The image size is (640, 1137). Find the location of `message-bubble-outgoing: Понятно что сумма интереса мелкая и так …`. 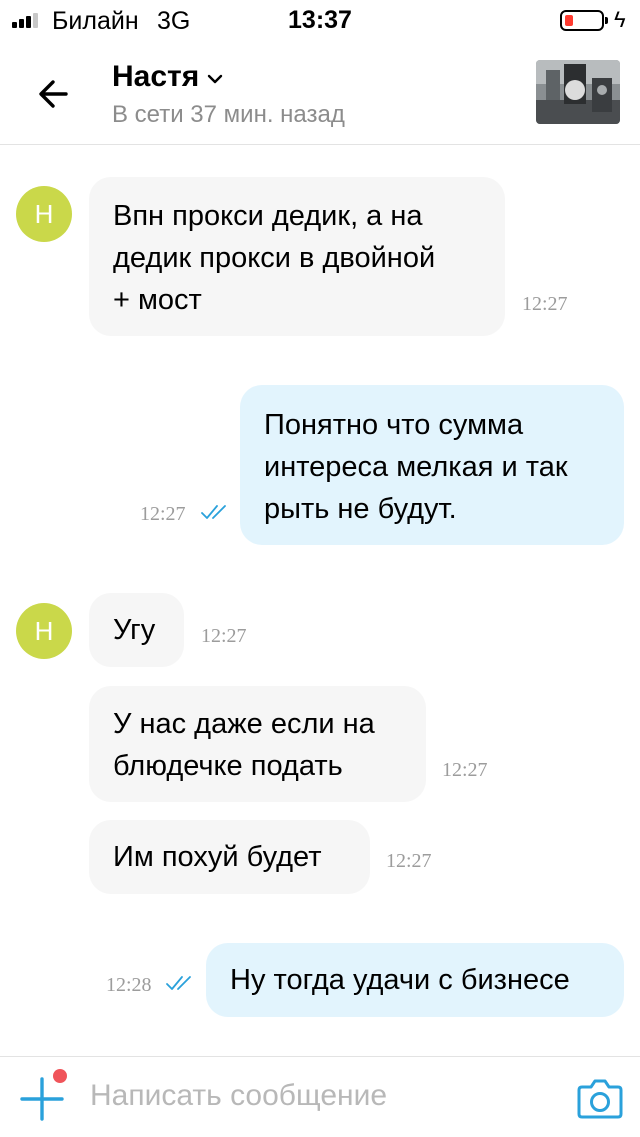

message-bubble-outgoing: Понятно что сумма интереса мелкая и так … is located at coordinates (432, 465).